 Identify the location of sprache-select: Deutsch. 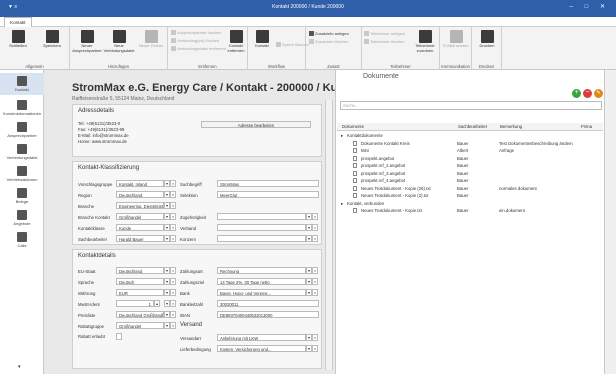
(140, 281).